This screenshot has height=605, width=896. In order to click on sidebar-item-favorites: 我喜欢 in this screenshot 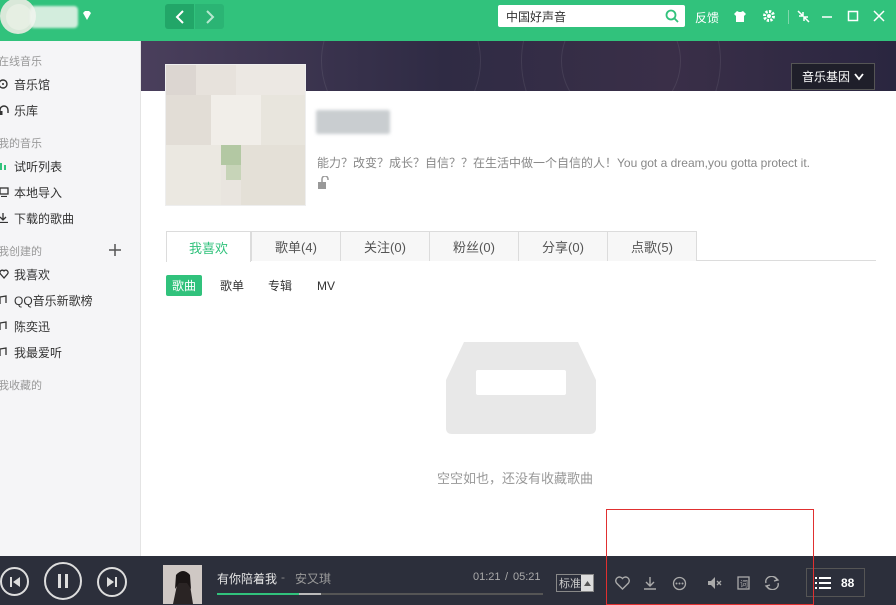, I will do `click(25, 274)`.